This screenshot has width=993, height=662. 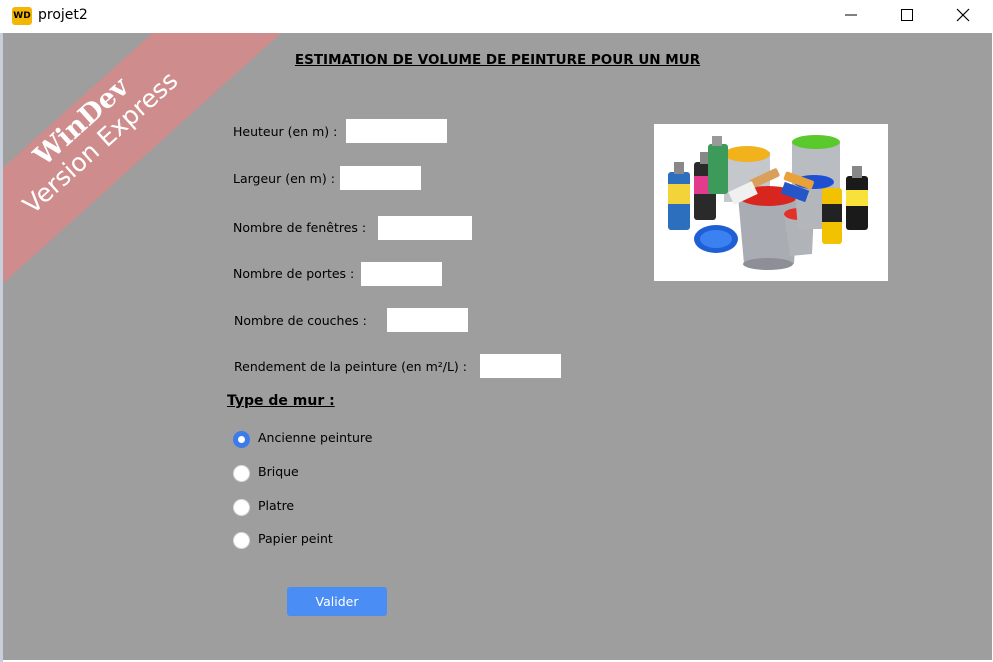 I want to click on close-button, so click(x=963, y=15).